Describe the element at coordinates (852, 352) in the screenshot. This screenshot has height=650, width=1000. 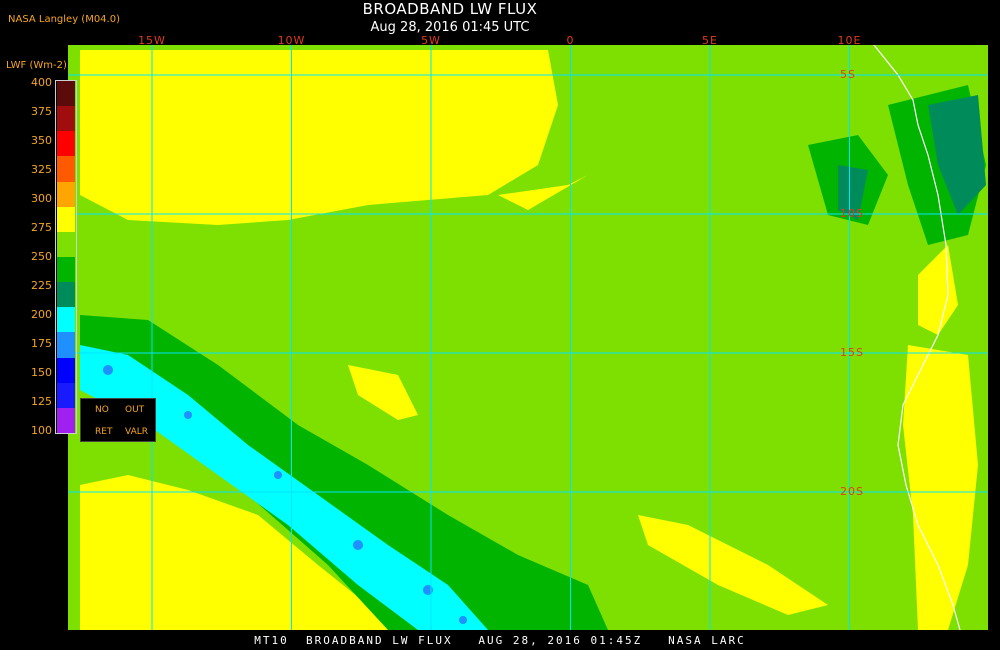
I see `lat-label: 15S` at that location.